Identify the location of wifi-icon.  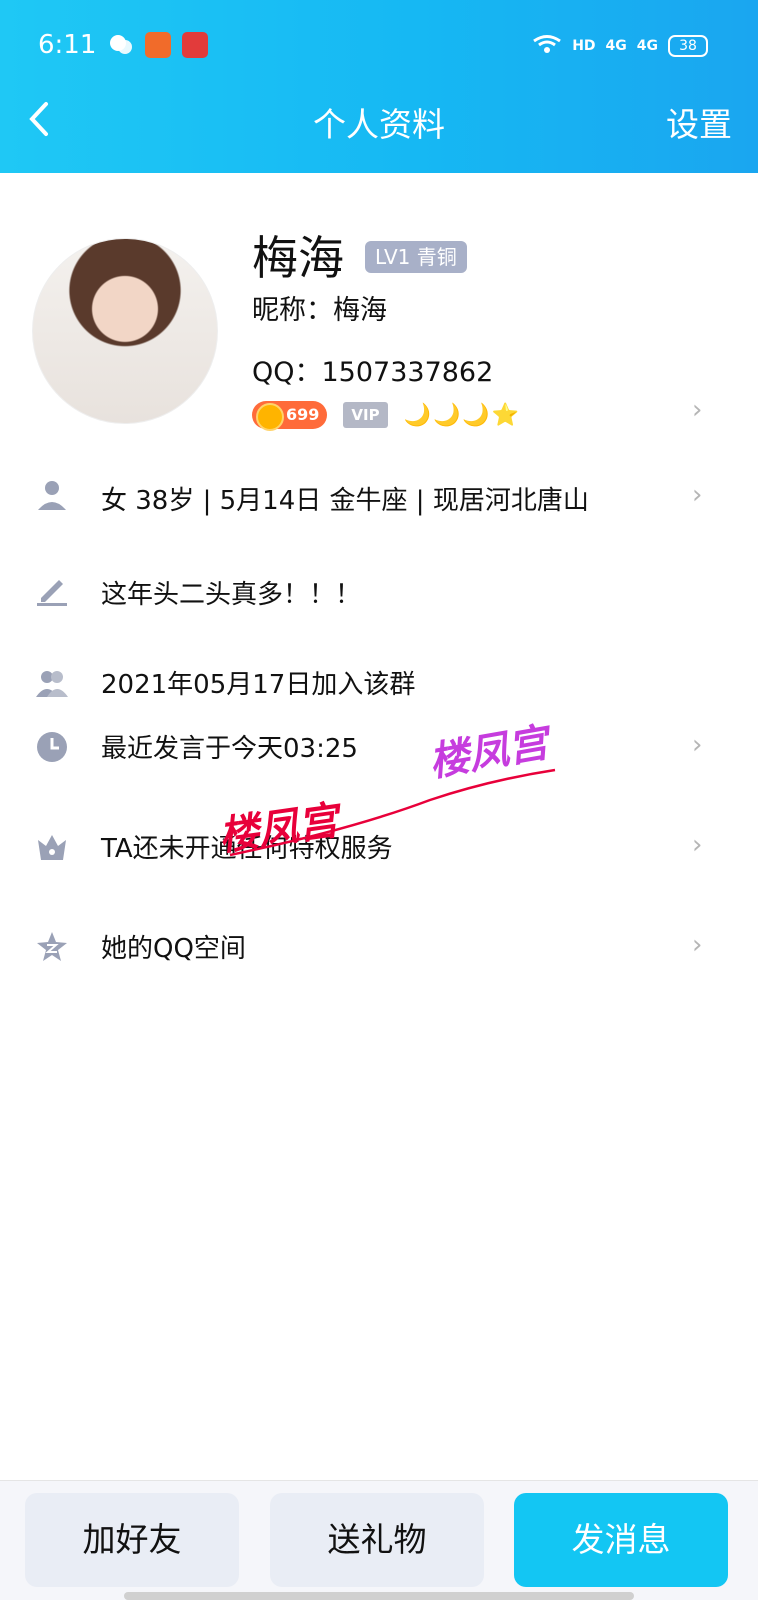
(547, 46).